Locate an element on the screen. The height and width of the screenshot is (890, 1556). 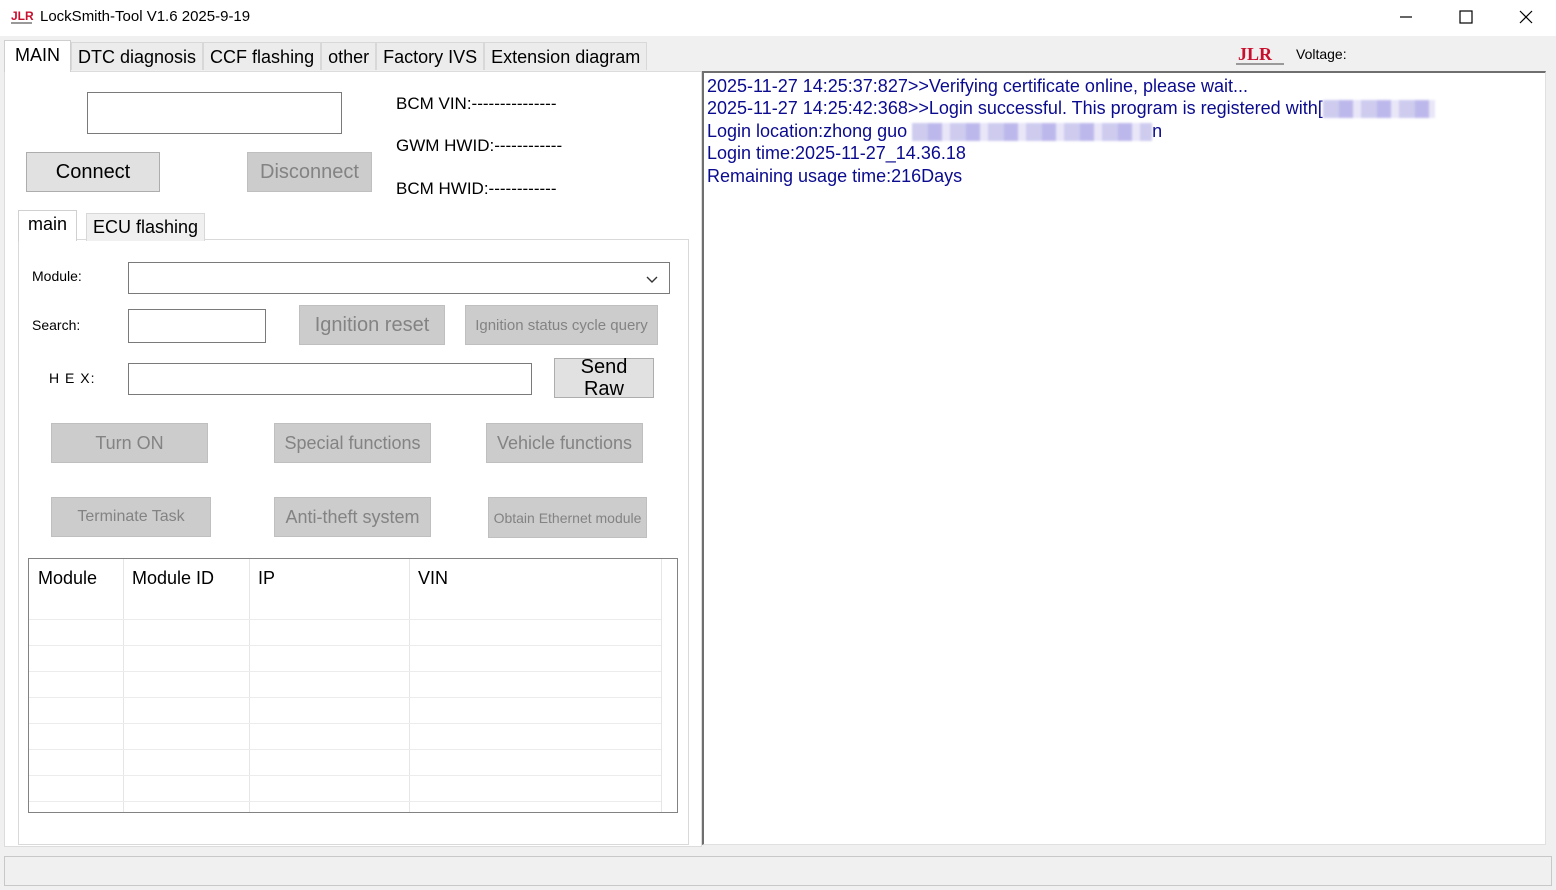
terminate-task-button: Terminate Task is located at coordinates (131, 517).